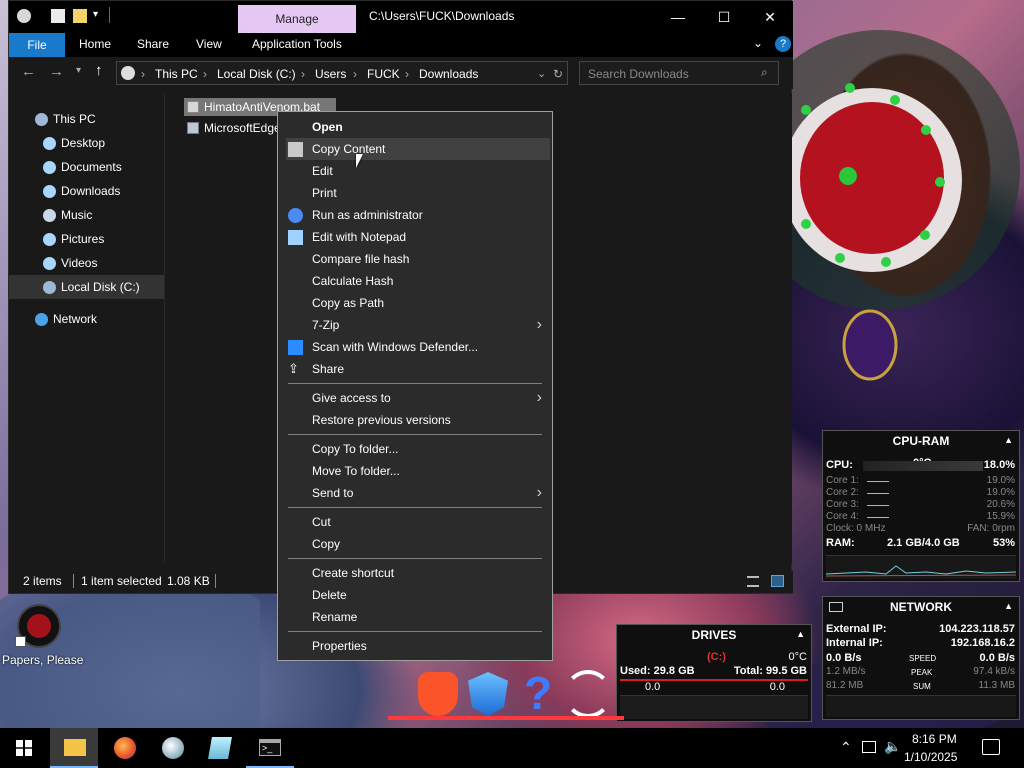 This screenshot has height=768, width=1024. I want to click on nav-item-local-disk: Local Disk (C:), so click(86, 287).